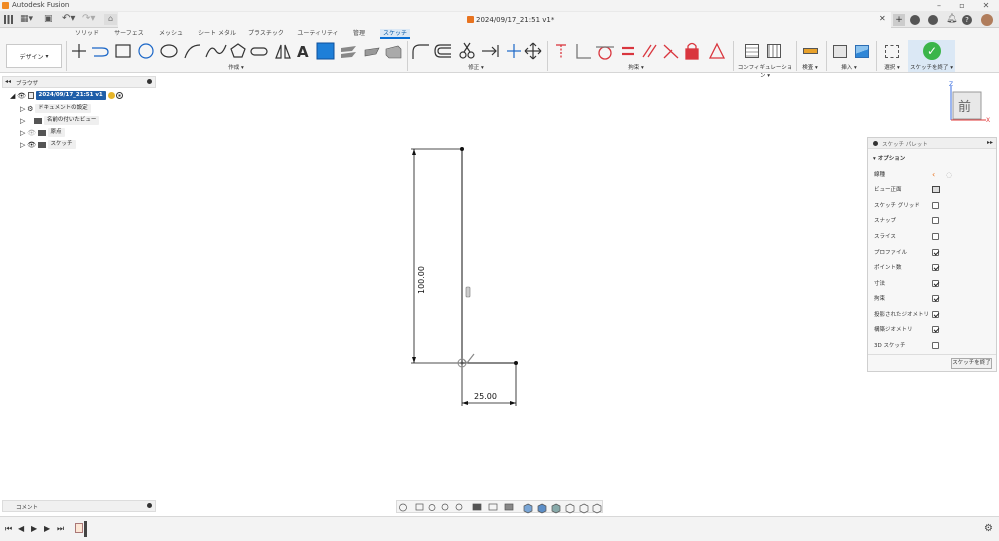  What do you see at coordinates (216, 51) in the screenshot?
I see `spline-tool-icon` at bounding box center [216, 51].